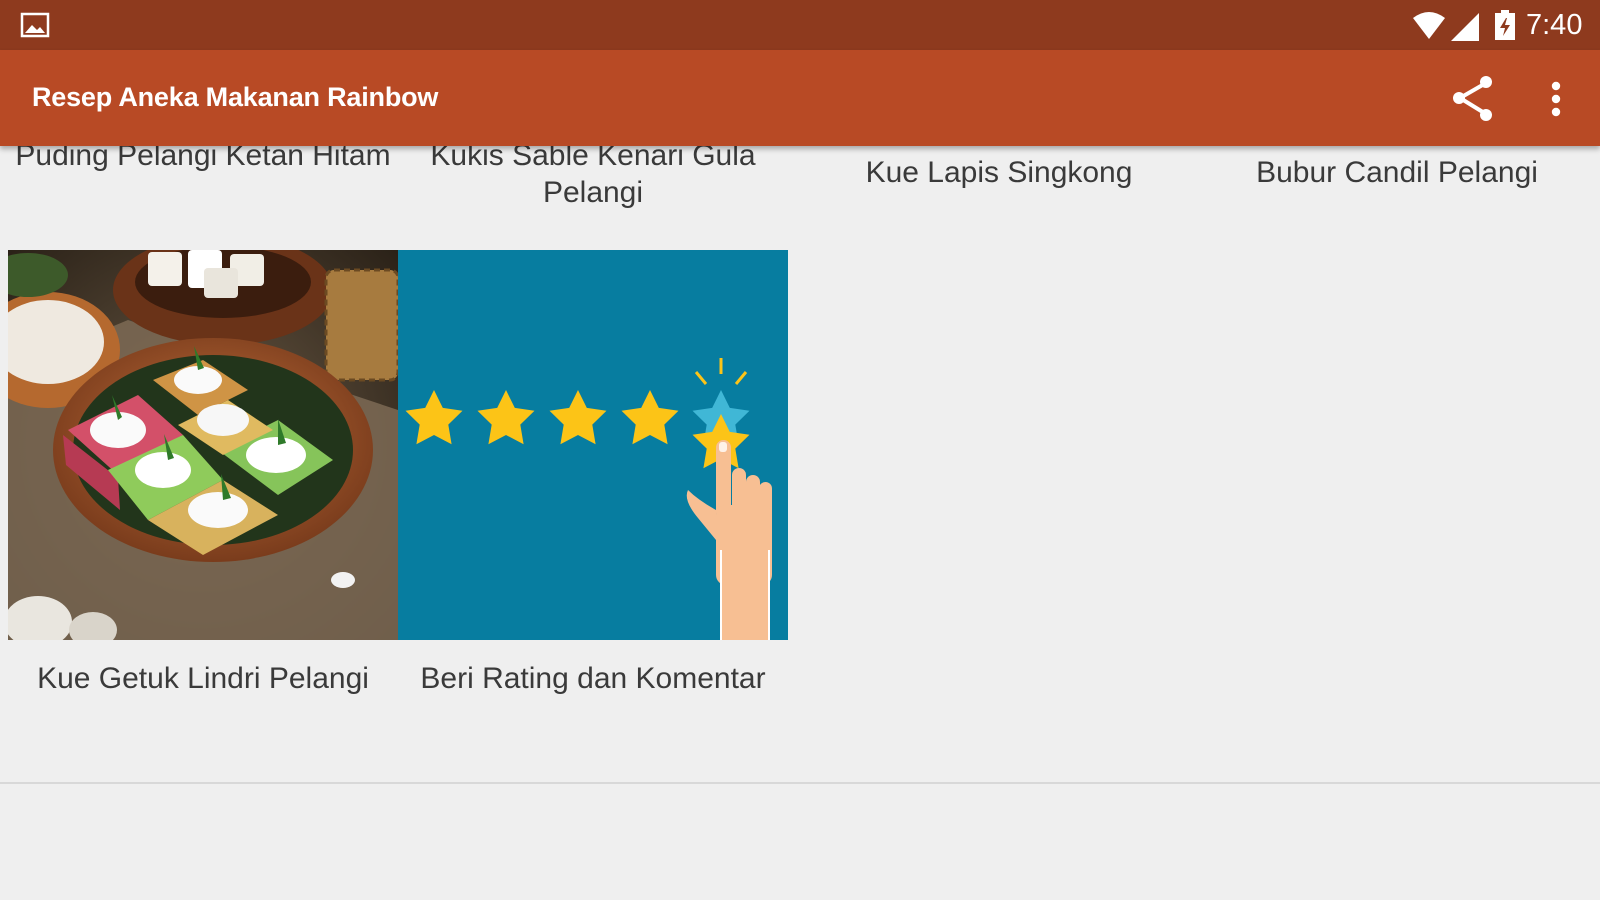  I want to click on share-button, so click(1473, 99).